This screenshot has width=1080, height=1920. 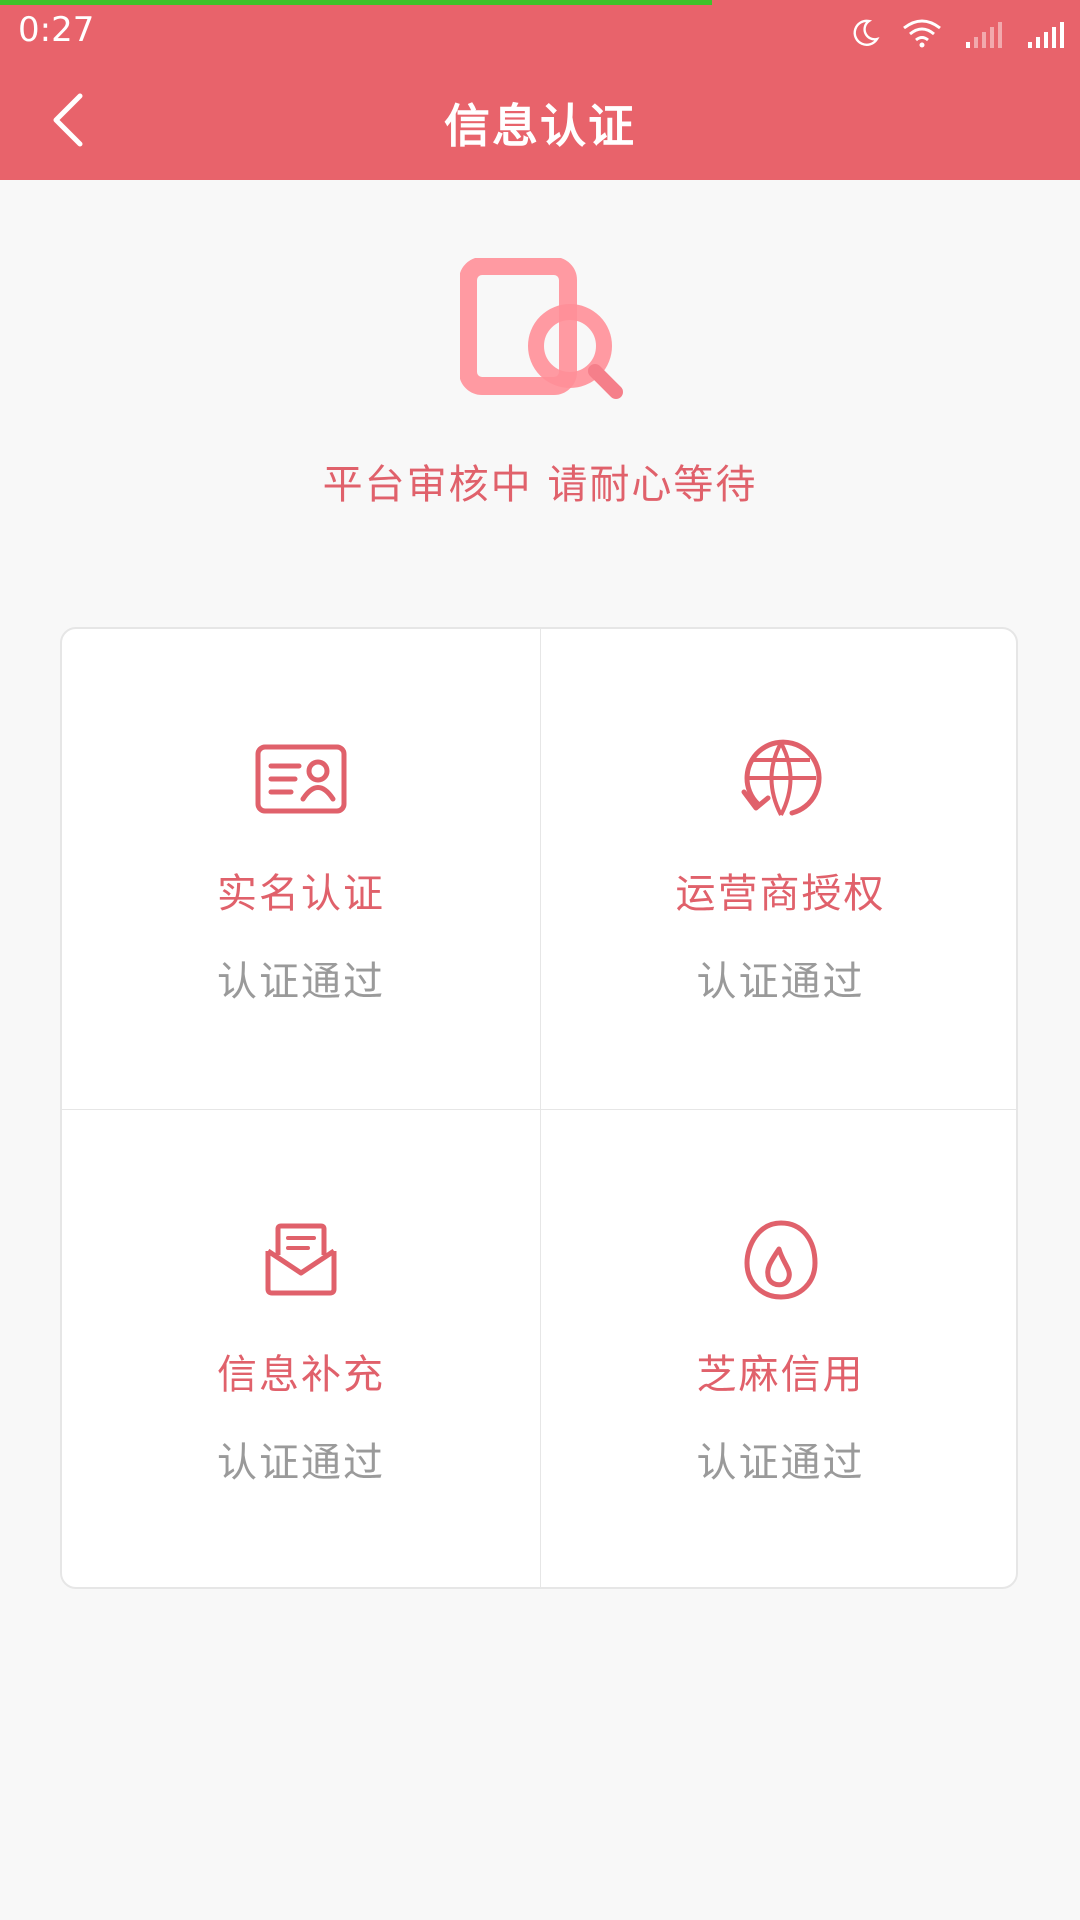 What do you see at coordinates (781, 781) in the screenshot?
I see `globe-icon` at bounding box center [781, 781].